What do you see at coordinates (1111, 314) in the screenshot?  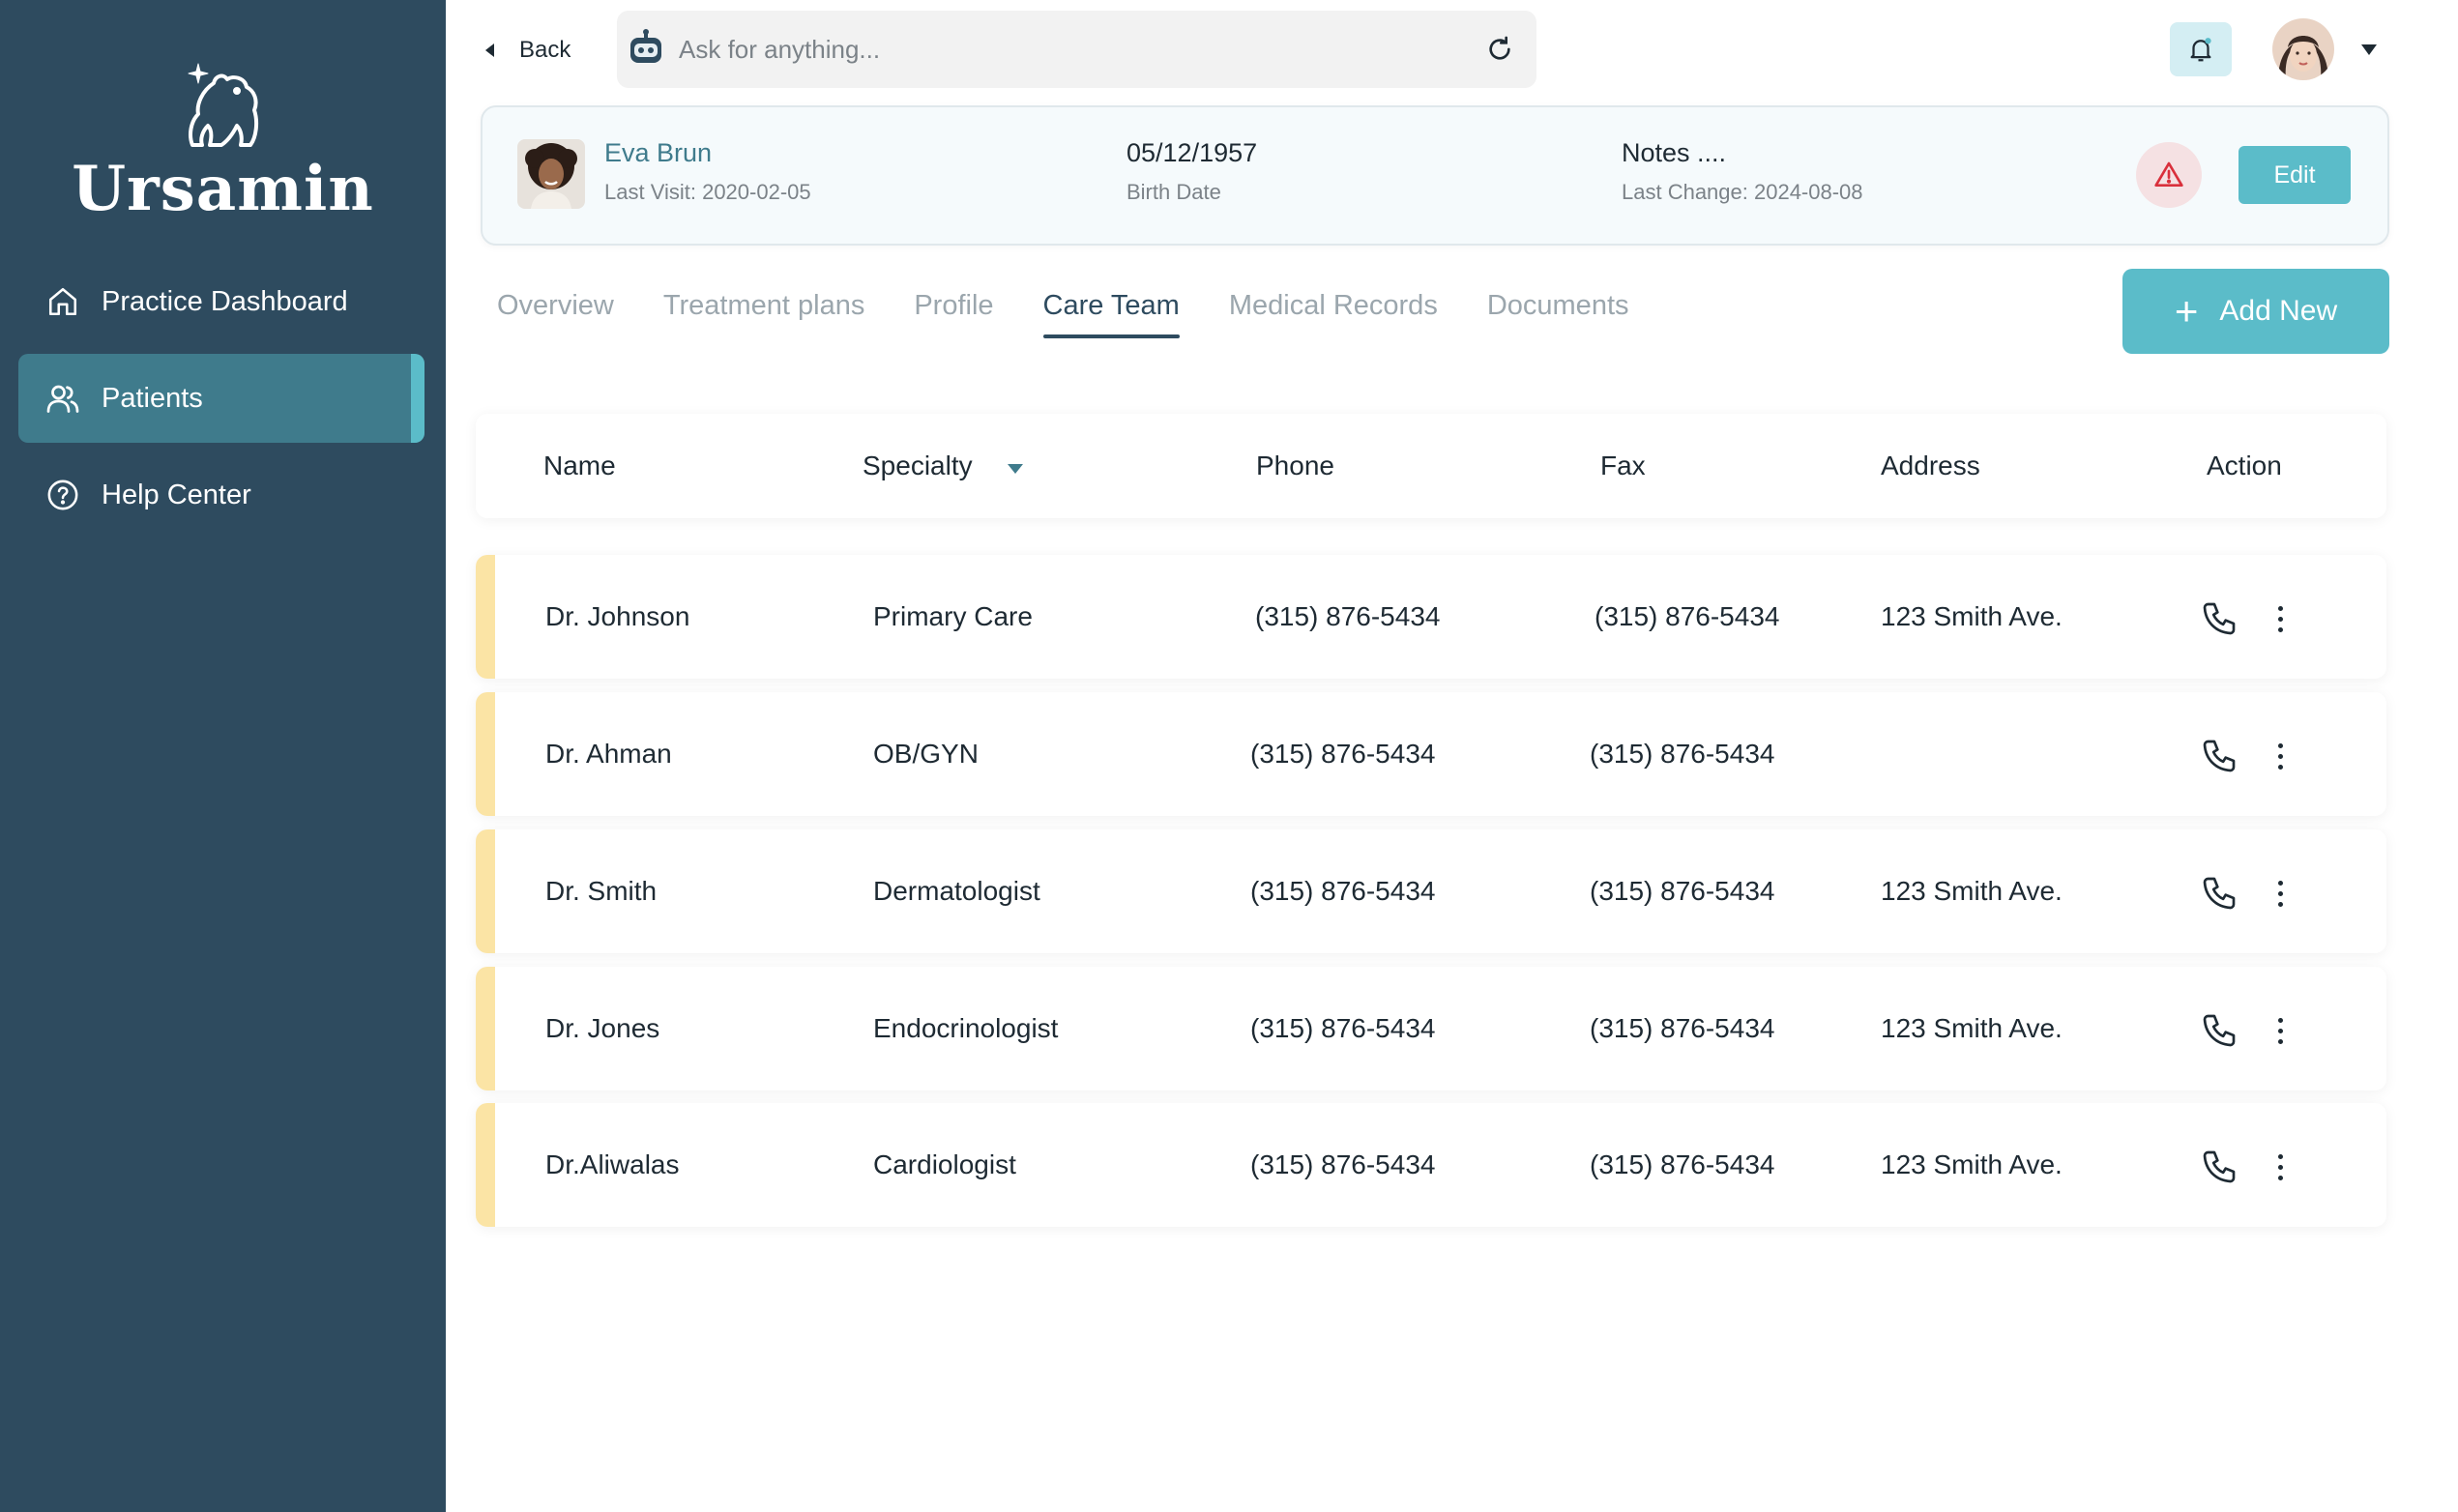 I see `tab-care-team: Care Team` at bounding box center [1111, 314].